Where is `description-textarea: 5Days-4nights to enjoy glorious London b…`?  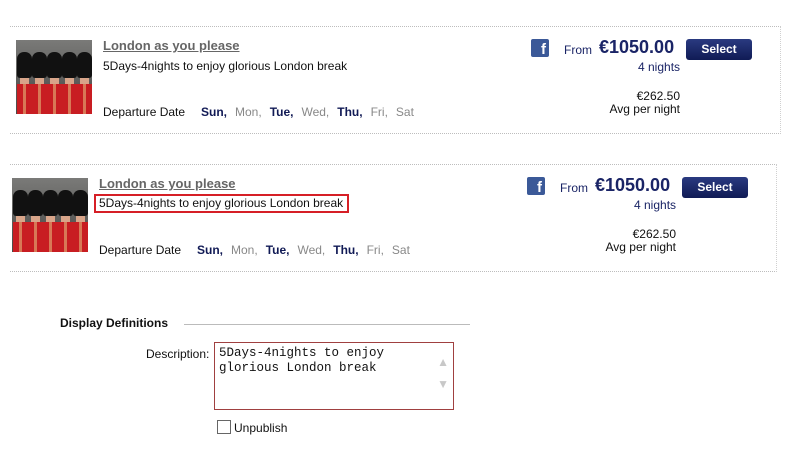
description-textarea: 5Days-4nights to enjoy glorious London b… is located at coordinates (334, 376).